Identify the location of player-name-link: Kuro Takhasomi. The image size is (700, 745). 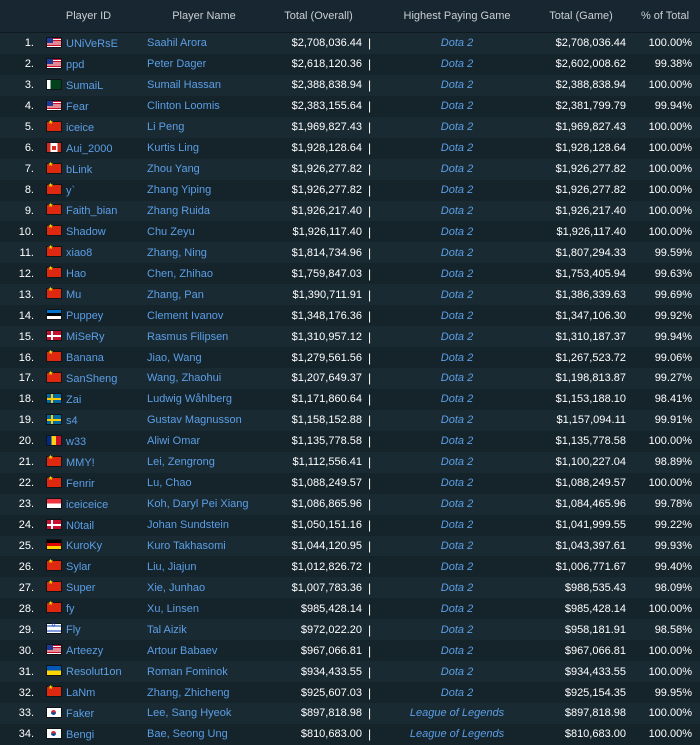
(186, 546).